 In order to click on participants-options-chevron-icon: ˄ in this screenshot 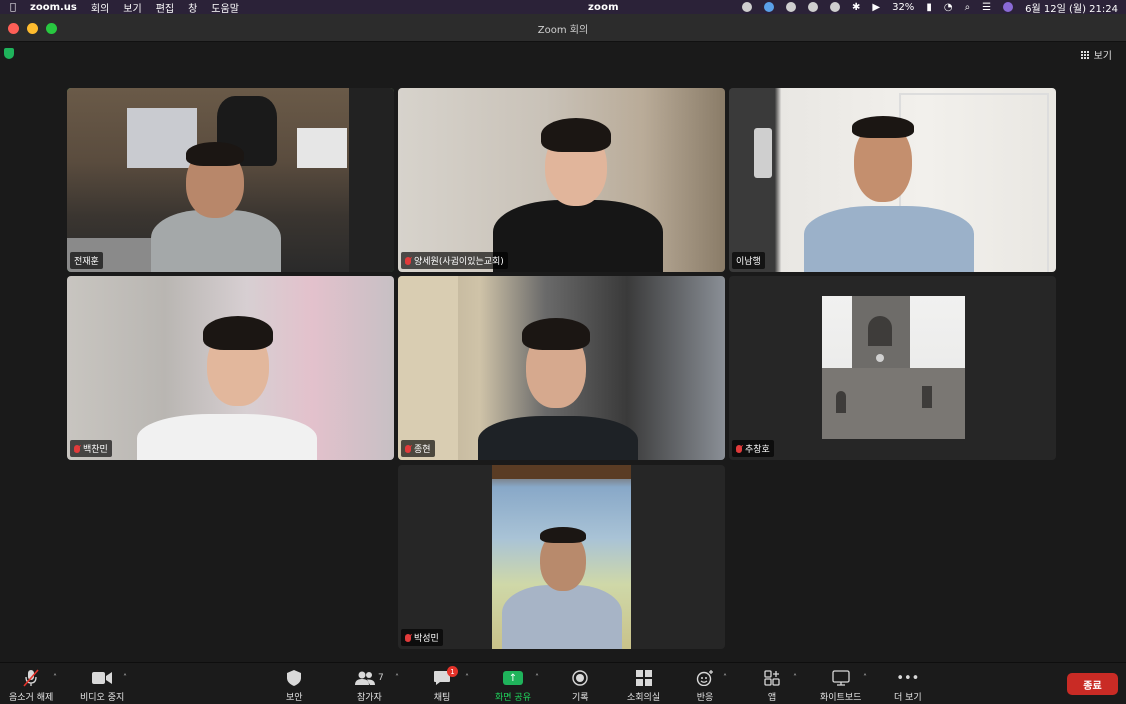, I will do `click(397, 677)`.